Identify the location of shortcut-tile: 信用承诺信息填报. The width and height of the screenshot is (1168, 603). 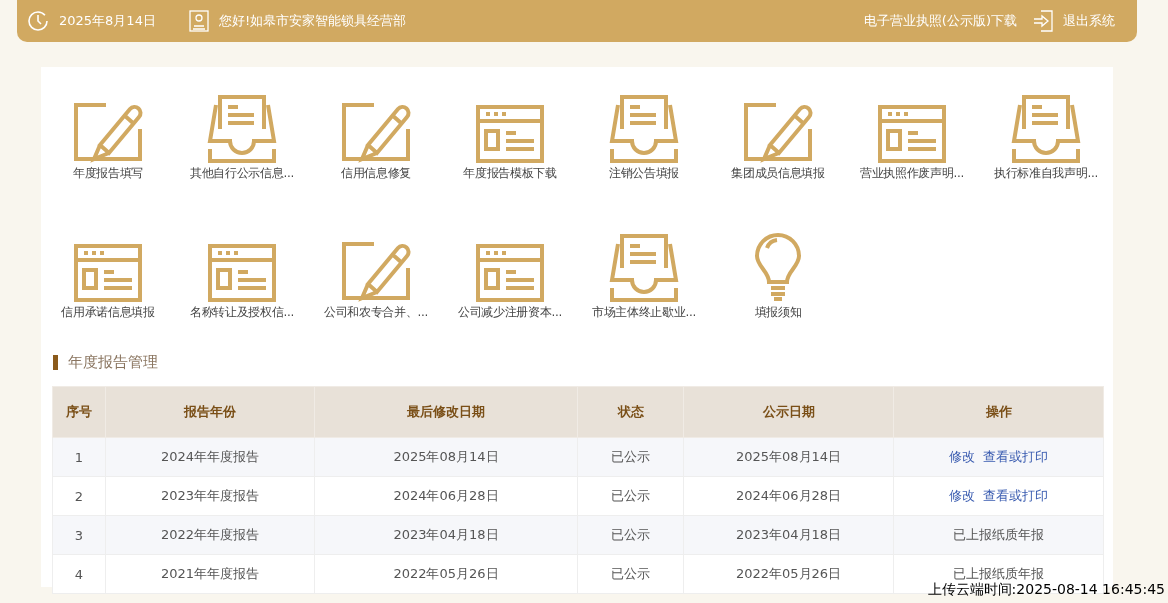
(108, 276).